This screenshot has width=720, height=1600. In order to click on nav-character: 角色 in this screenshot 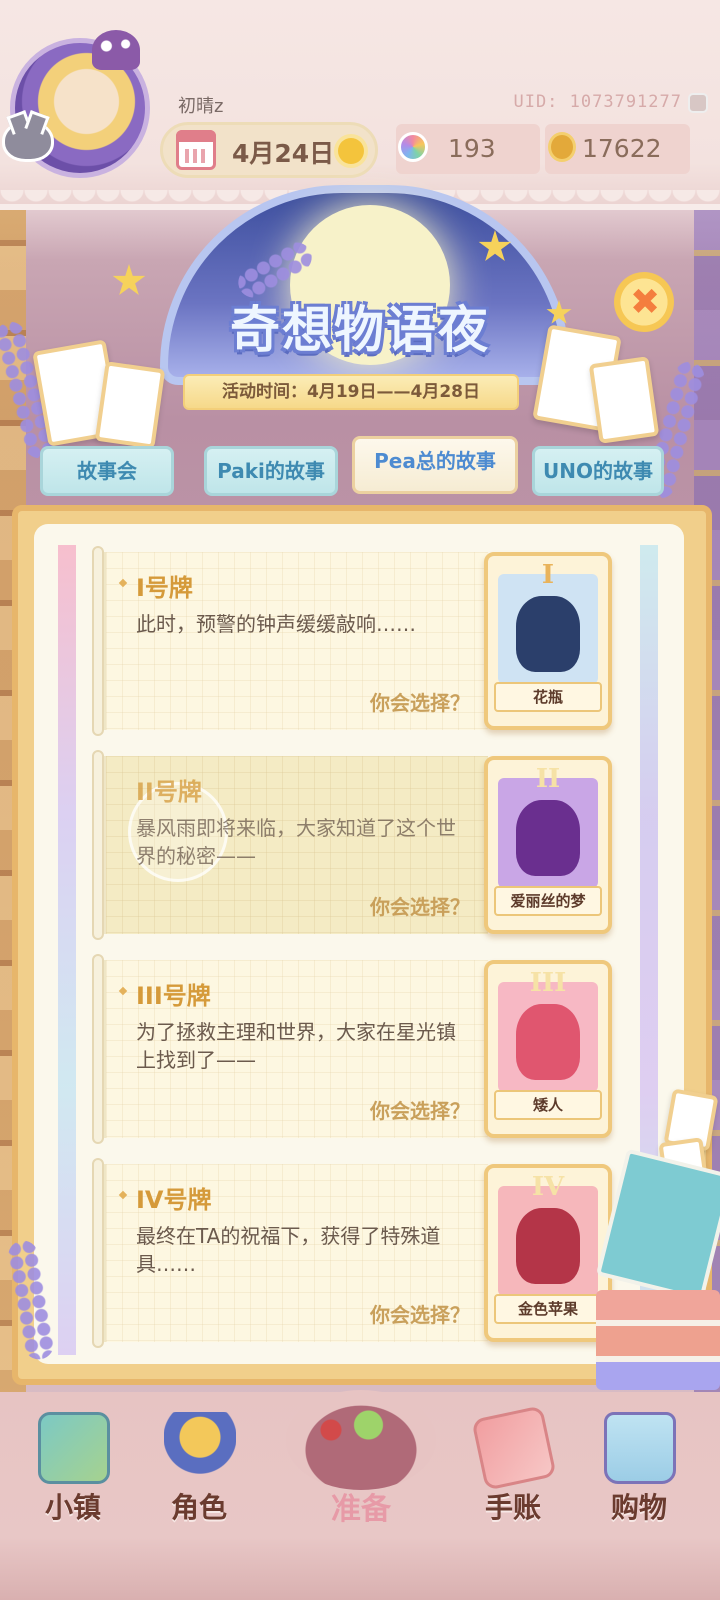, I will do `click(199, 1470)`.